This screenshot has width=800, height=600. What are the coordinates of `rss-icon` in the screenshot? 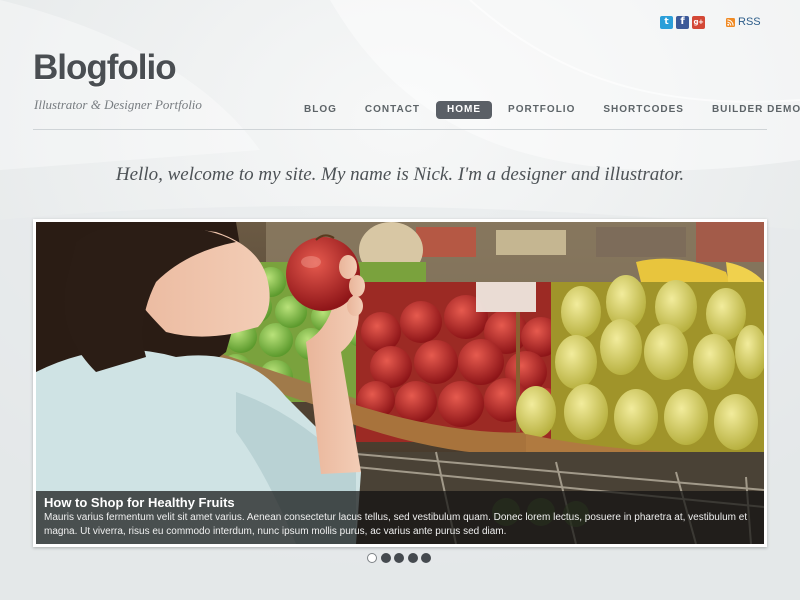 It's located at (730, 22).